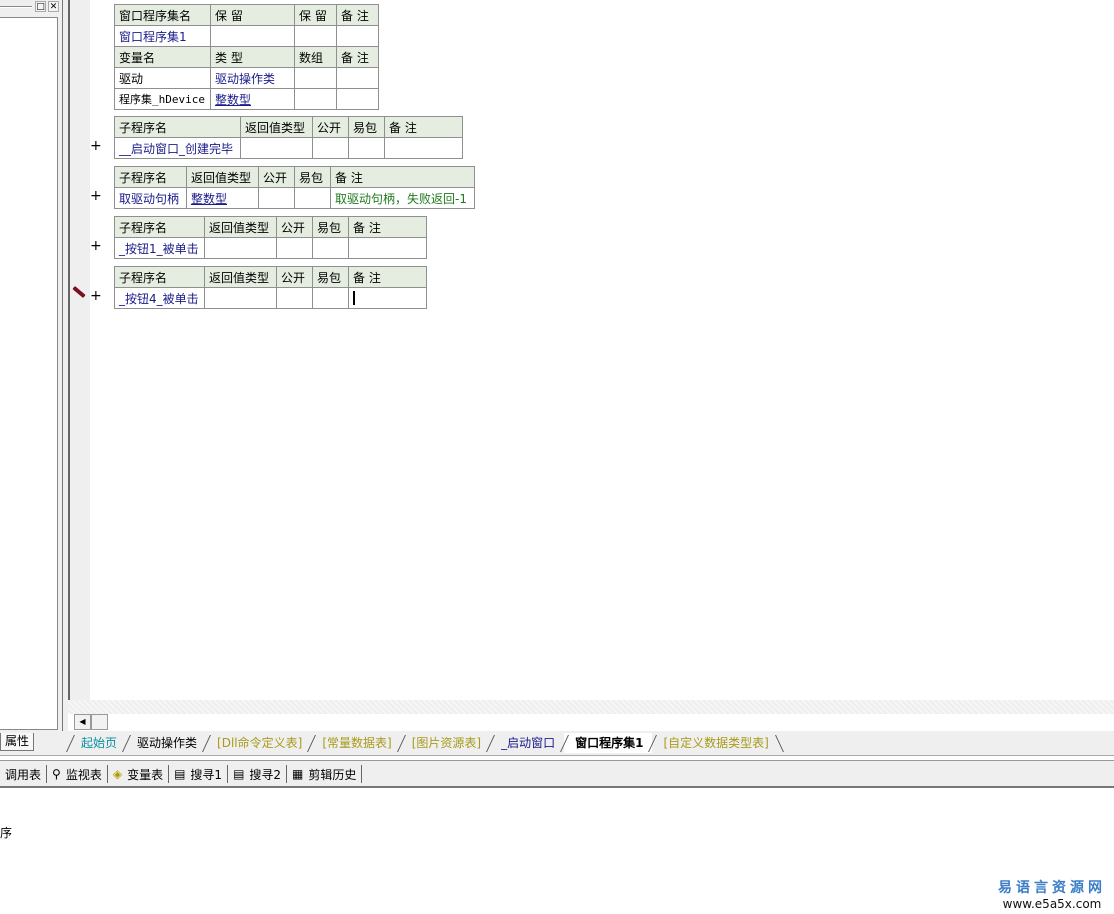 The height and width of the screenshot is (914, 1114). Describe the element at coordinates (82, 722) in the screenshot. I see `scroll-left-arrow-icon: ◀` at that location.